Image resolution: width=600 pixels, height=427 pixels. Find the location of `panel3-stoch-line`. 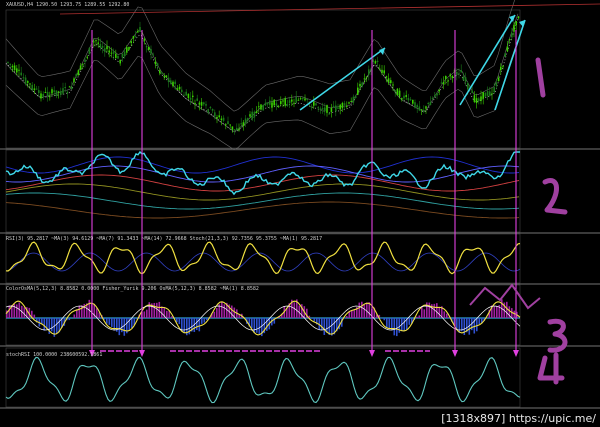

panel3-stoch-line is located at coordinates (263, 262).